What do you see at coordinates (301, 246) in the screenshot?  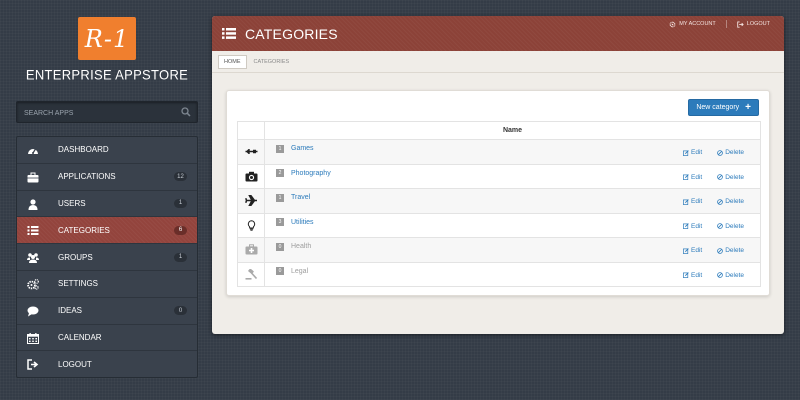 I see `category-link: Health` at bounding box center [301, 246].